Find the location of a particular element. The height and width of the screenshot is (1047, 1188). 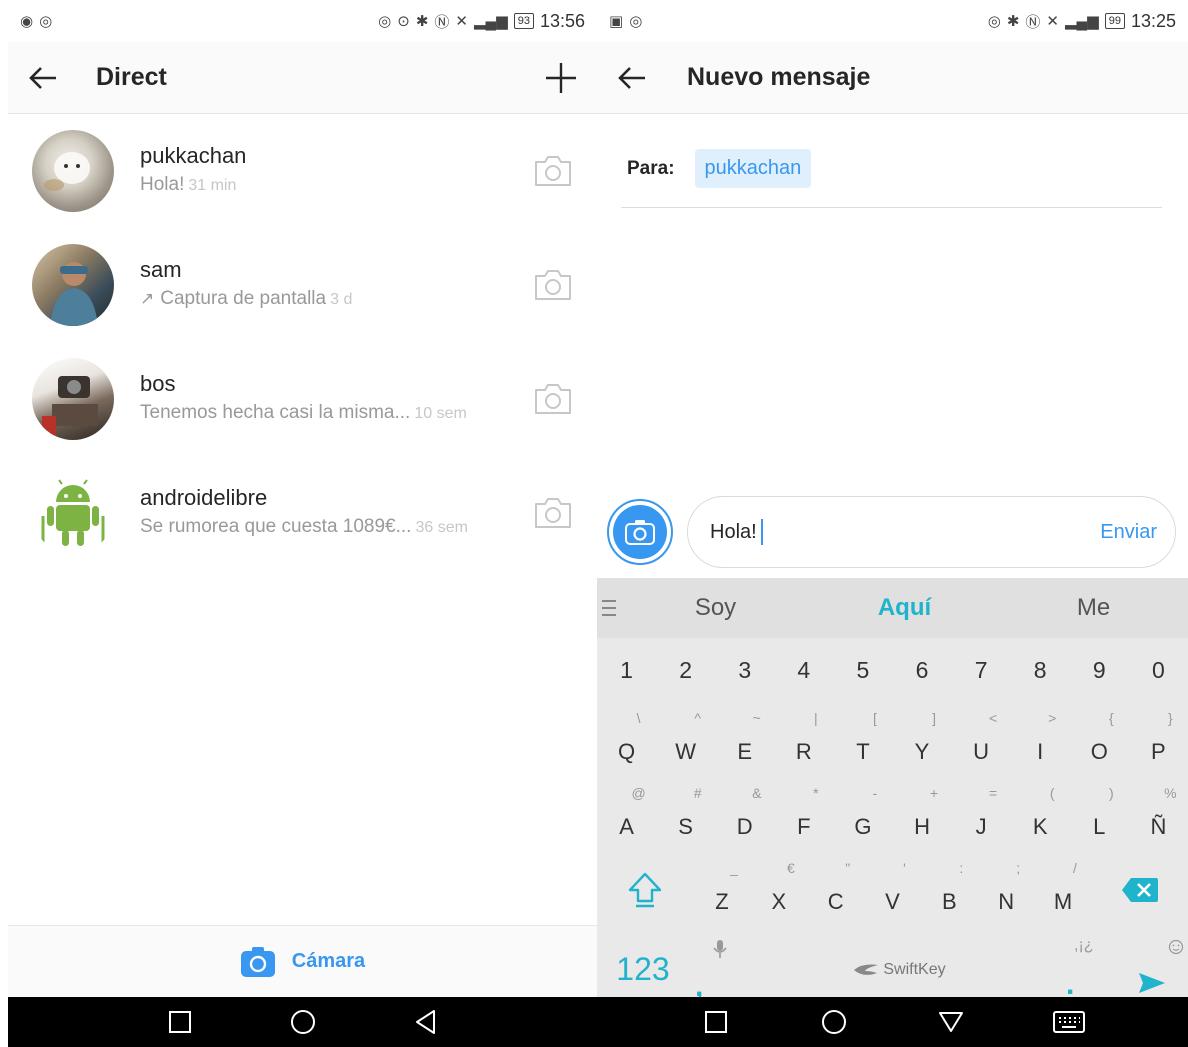

thread-time: 36 sem is located at coordinates (441, 527).